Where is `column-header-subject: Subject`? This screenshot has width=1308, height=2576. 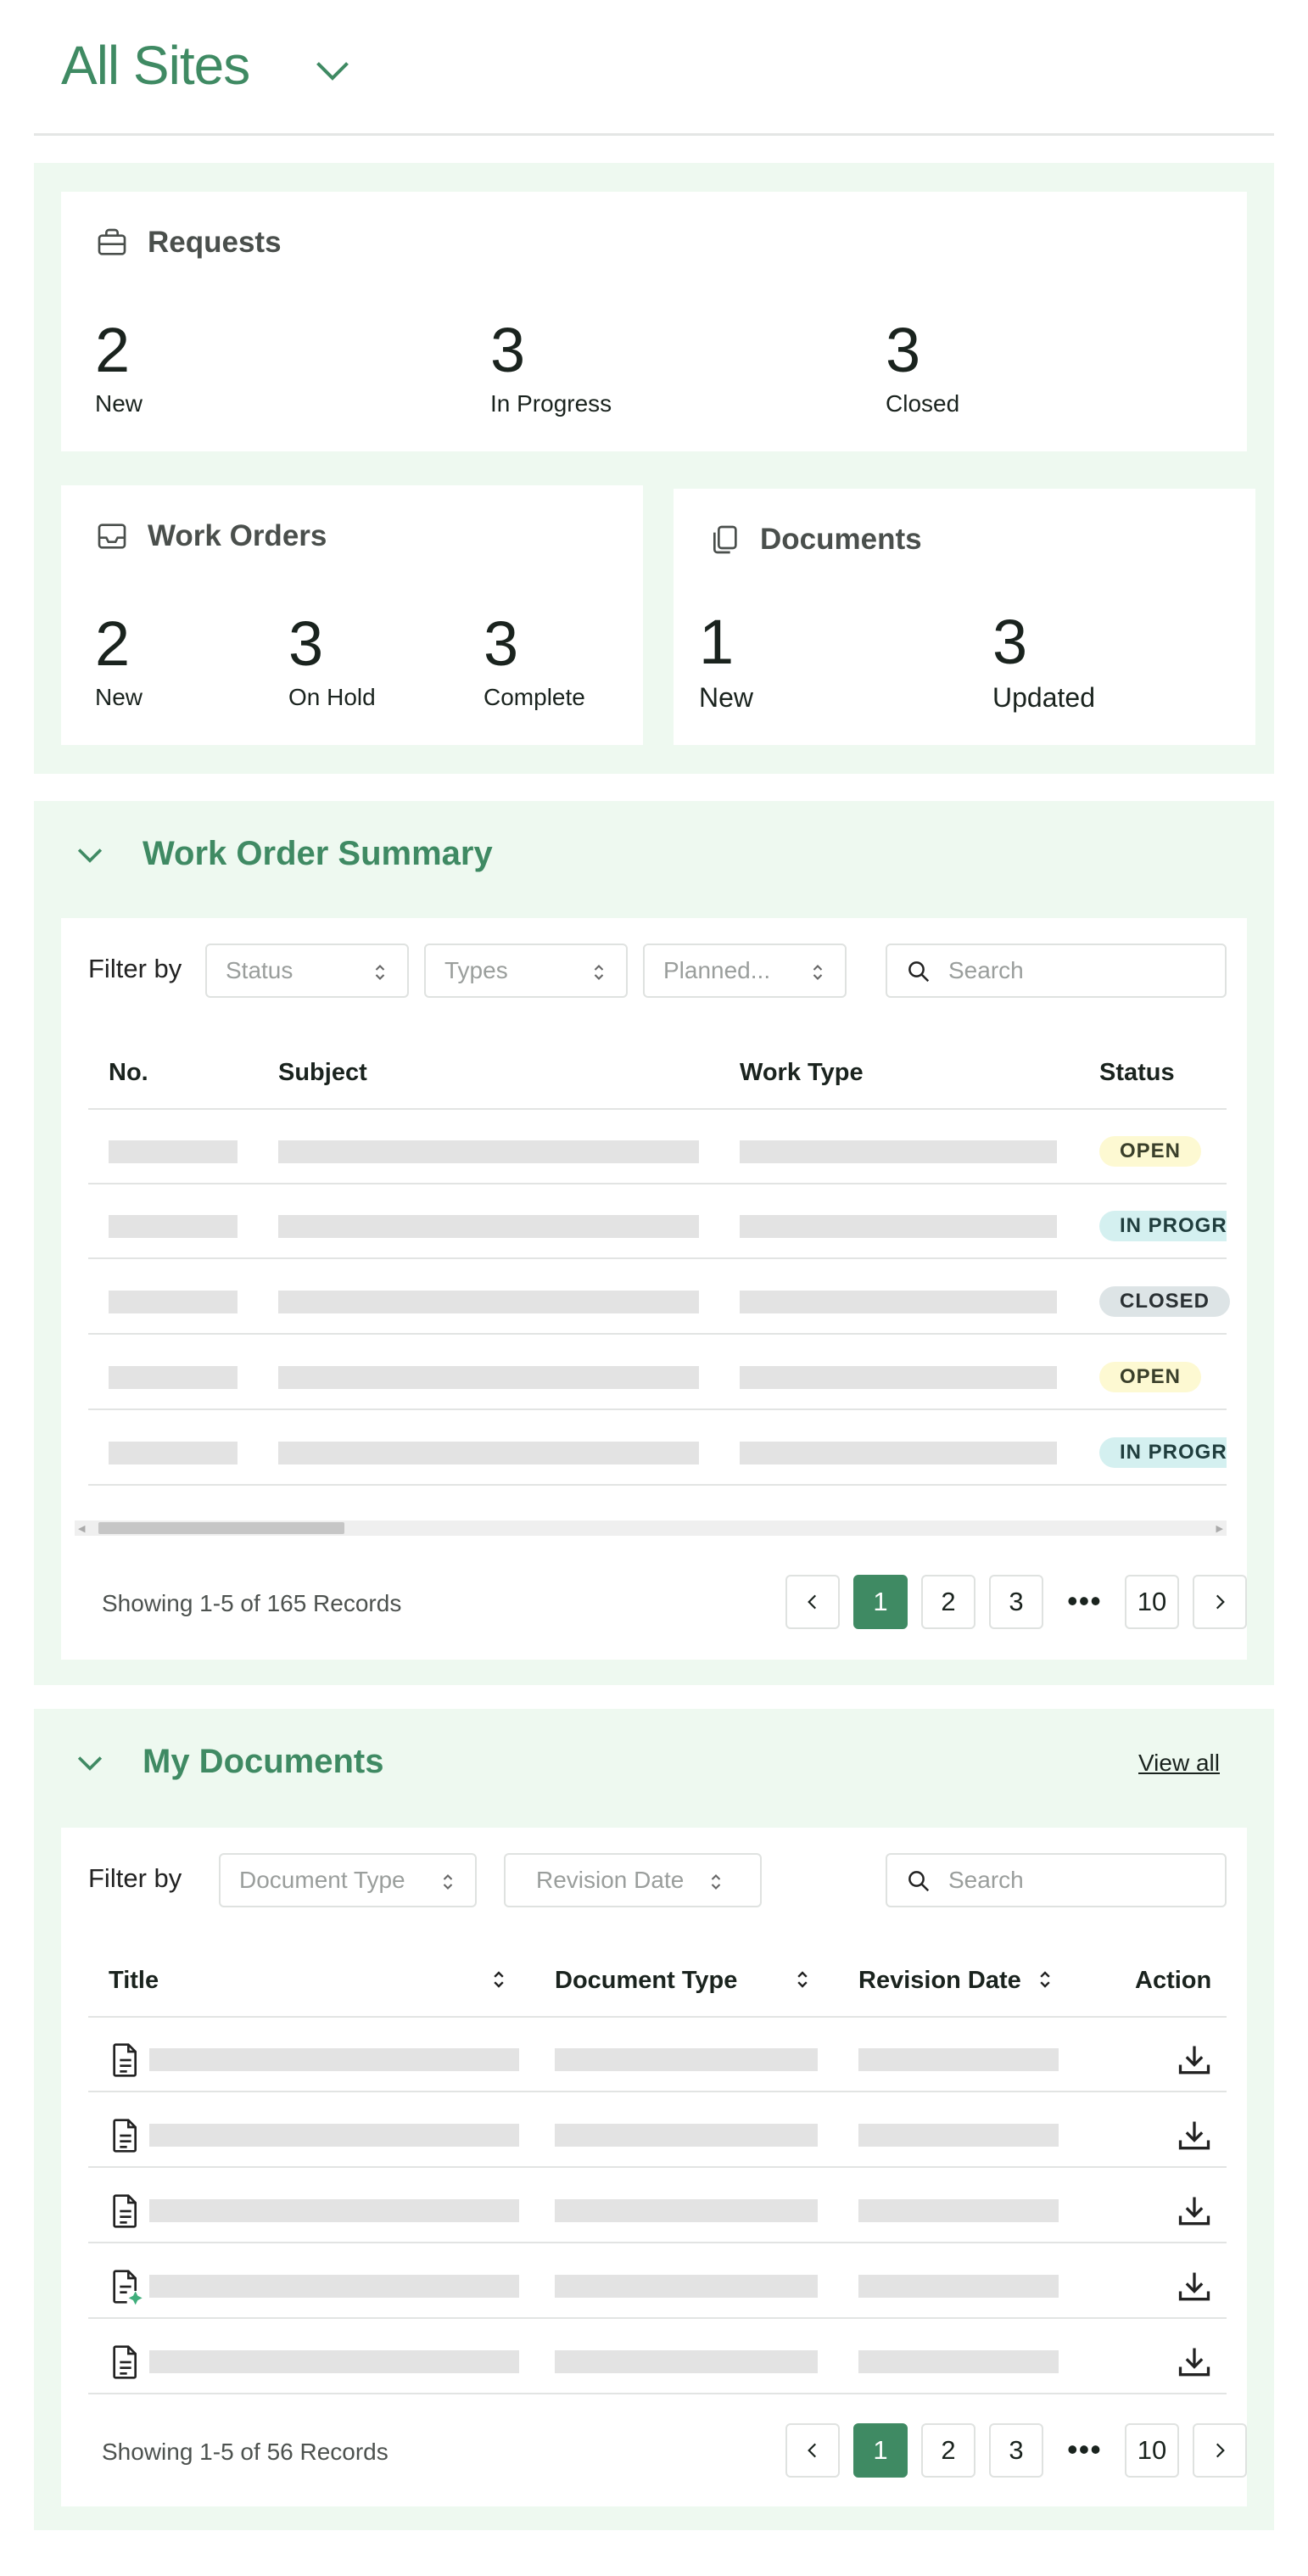
column-header-subject: Subject is located at coordinates (322, 1073).